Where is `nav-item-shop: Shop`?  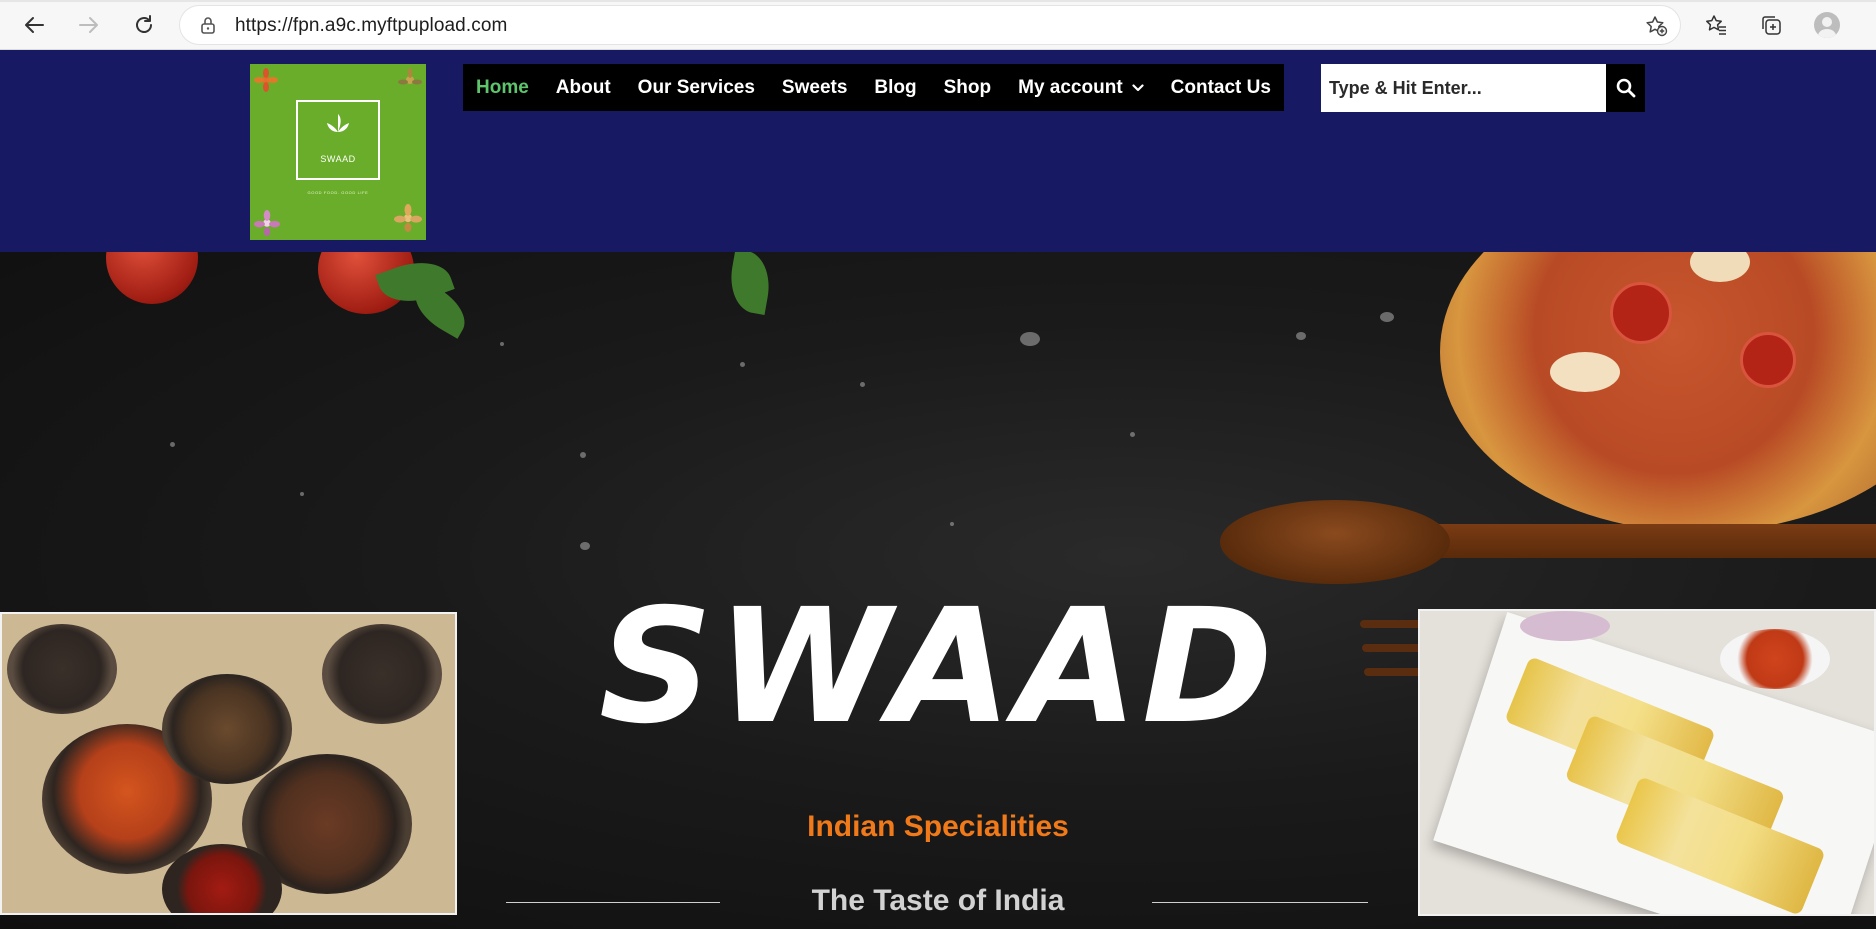
nav-item-shop: Shop is located at coordinates (968, 88).